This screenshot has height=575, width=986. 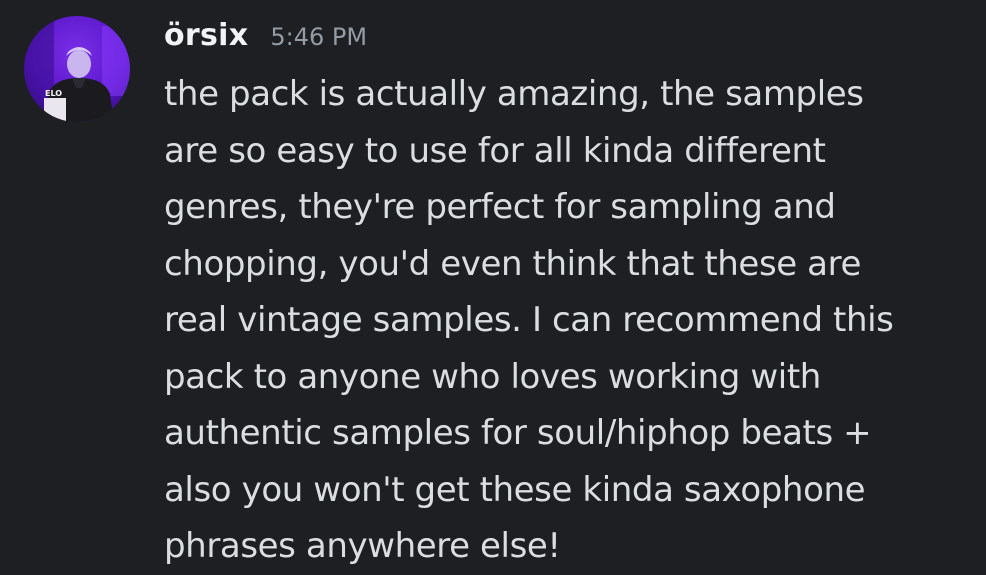 What do you see at coordinates (53, 93) in the screenshot?
I see `avatar-shirt-text: ELO` at bounding box center [53, 93].